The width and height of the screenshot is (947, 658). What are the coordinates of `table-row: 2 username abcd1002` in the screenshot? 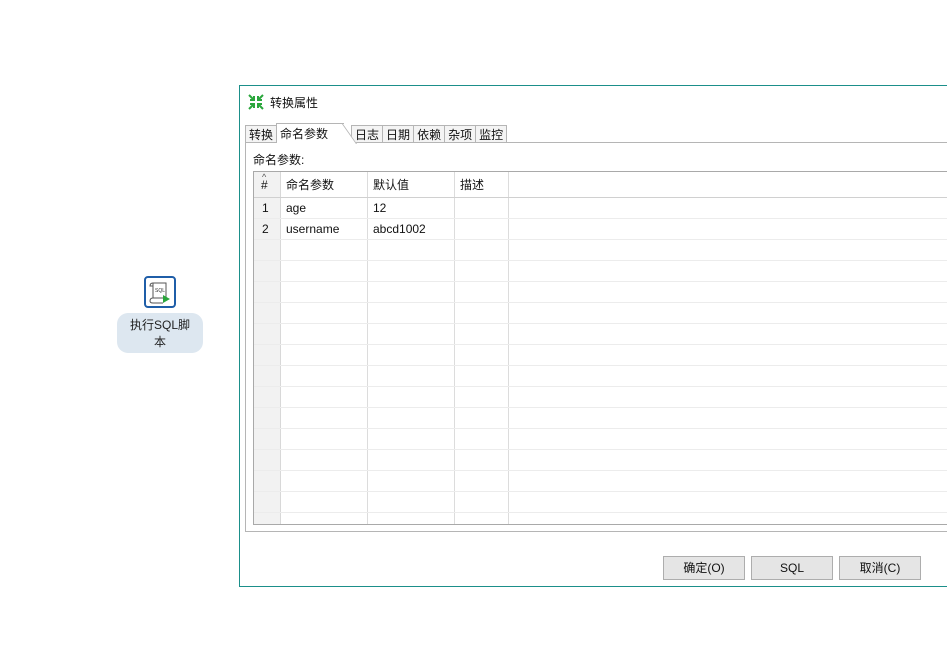 It's located at (600, 229).